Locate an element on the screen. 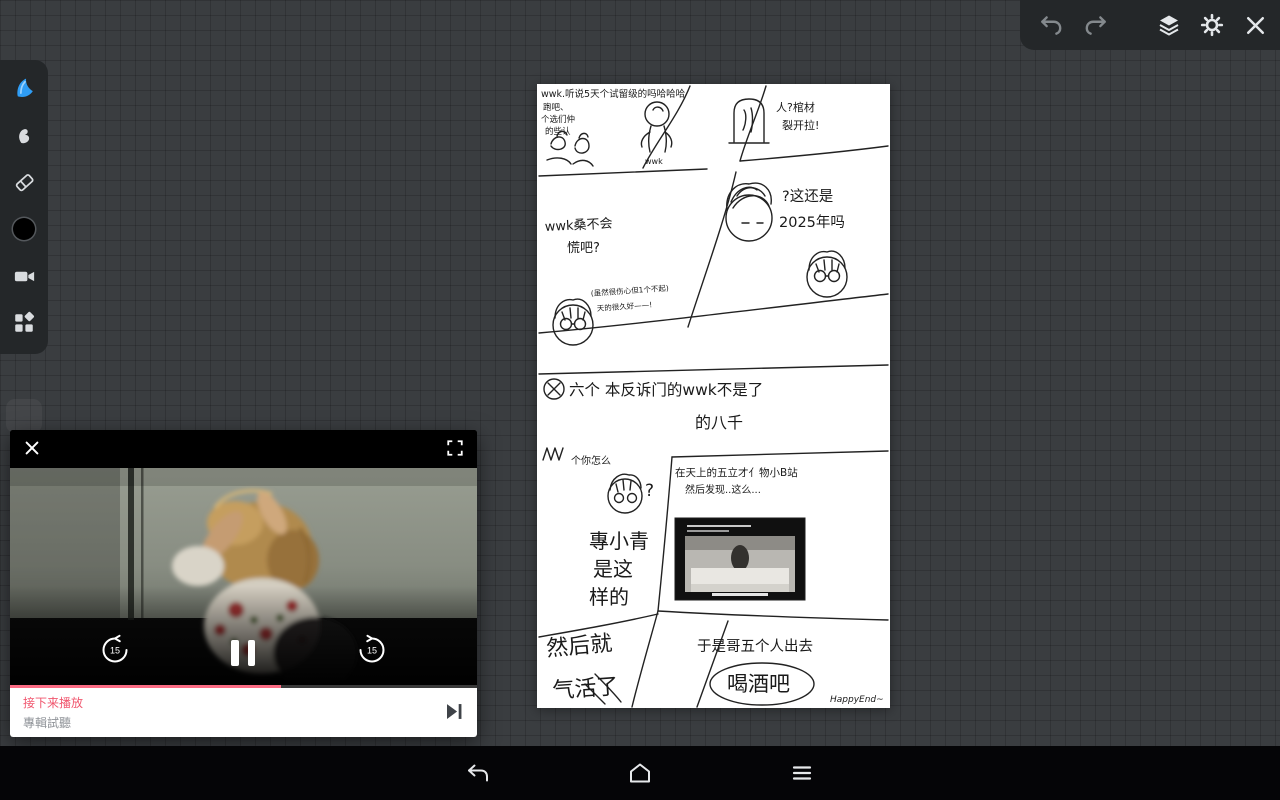  back-icon is located at coordinates (478, 773).